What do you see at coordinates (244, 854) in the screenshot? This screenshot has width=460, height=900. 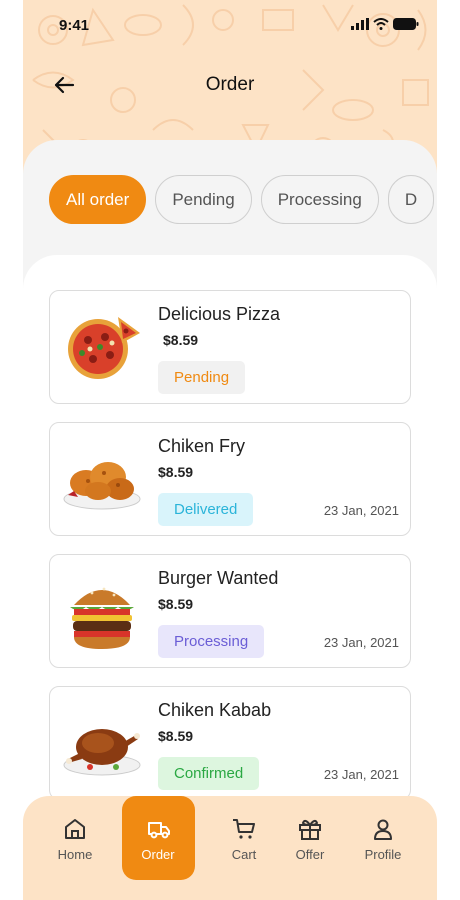 I see `nav-label: Cart` at bounding box center [244, 854].